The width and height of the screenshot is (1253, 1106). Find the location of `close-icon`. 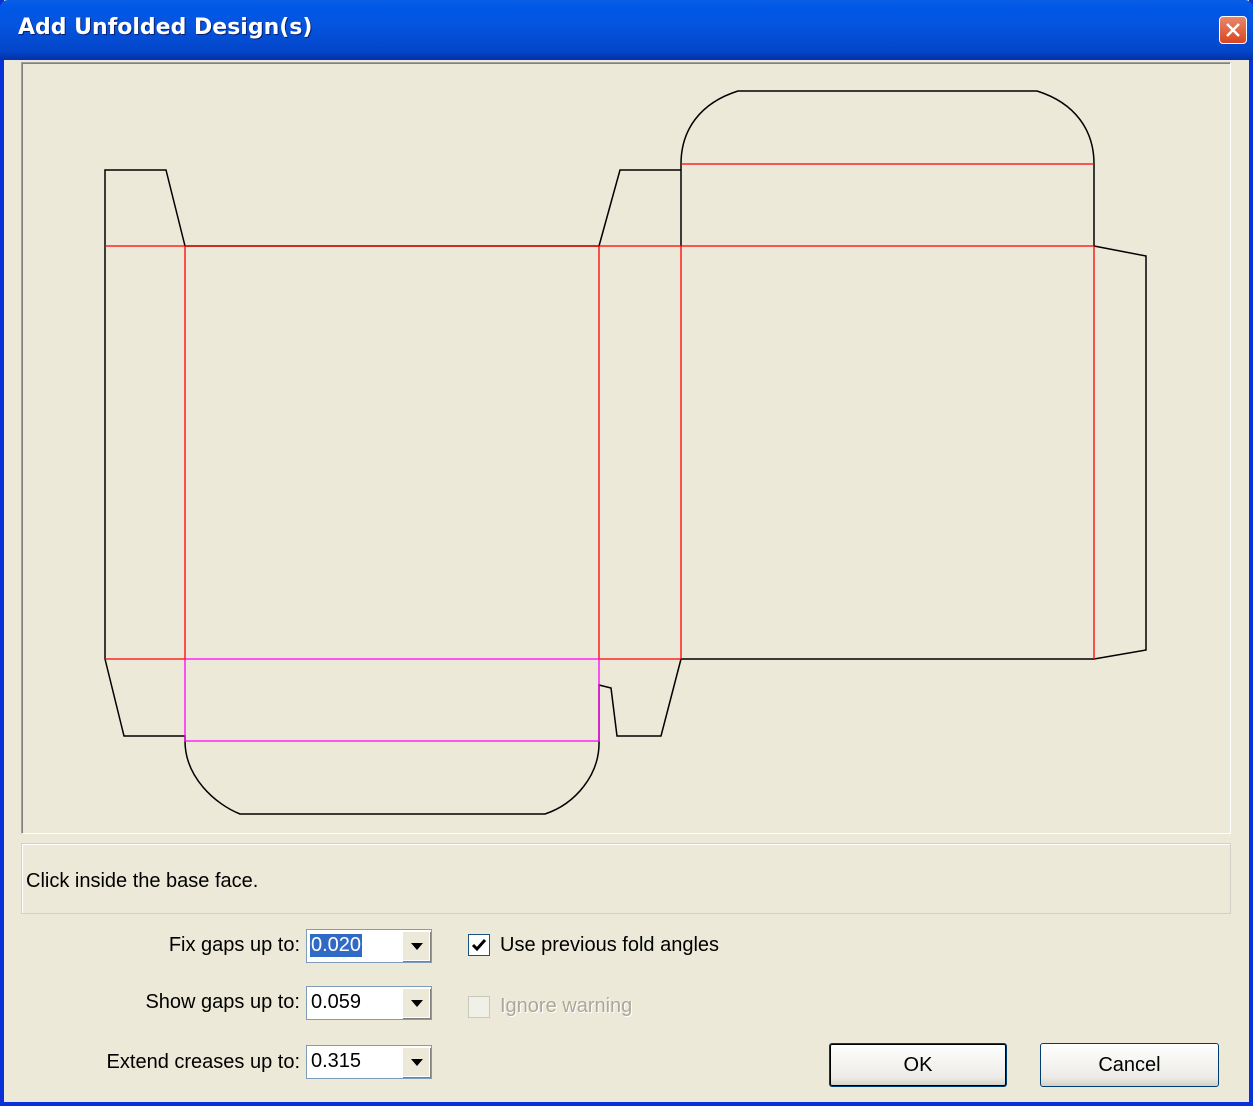

close-icon is located at coordinates (1233, 30).